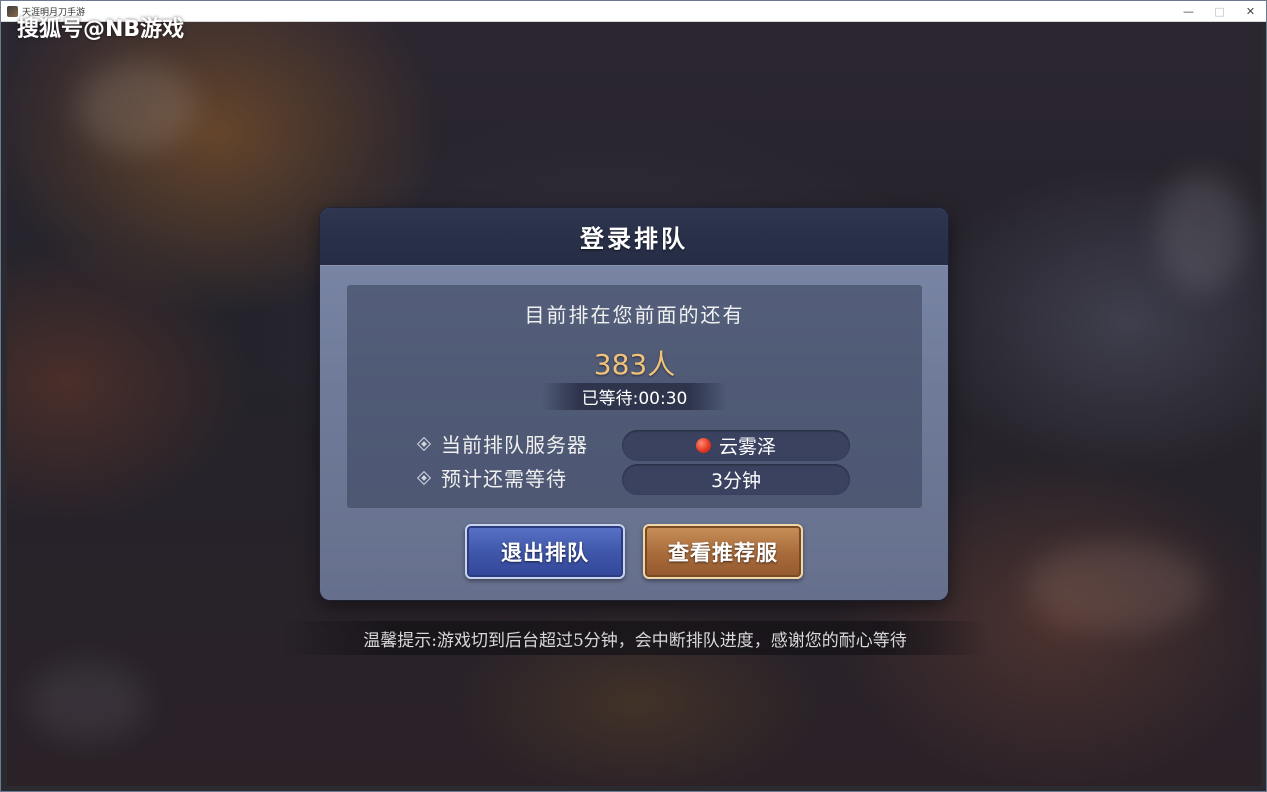 This screenshot has height=792, width=1267. Describe the element at coordinates (514, 445) in the screenshot. I see `server-label: 当前排队服务器` at that location.